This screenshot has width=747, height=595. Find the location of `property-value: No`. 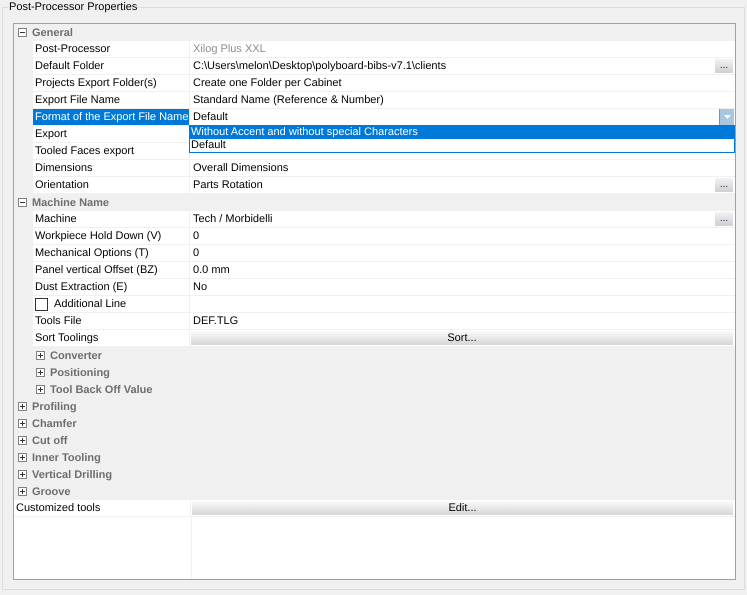

property-value: No is located at coordinates (200, 287).